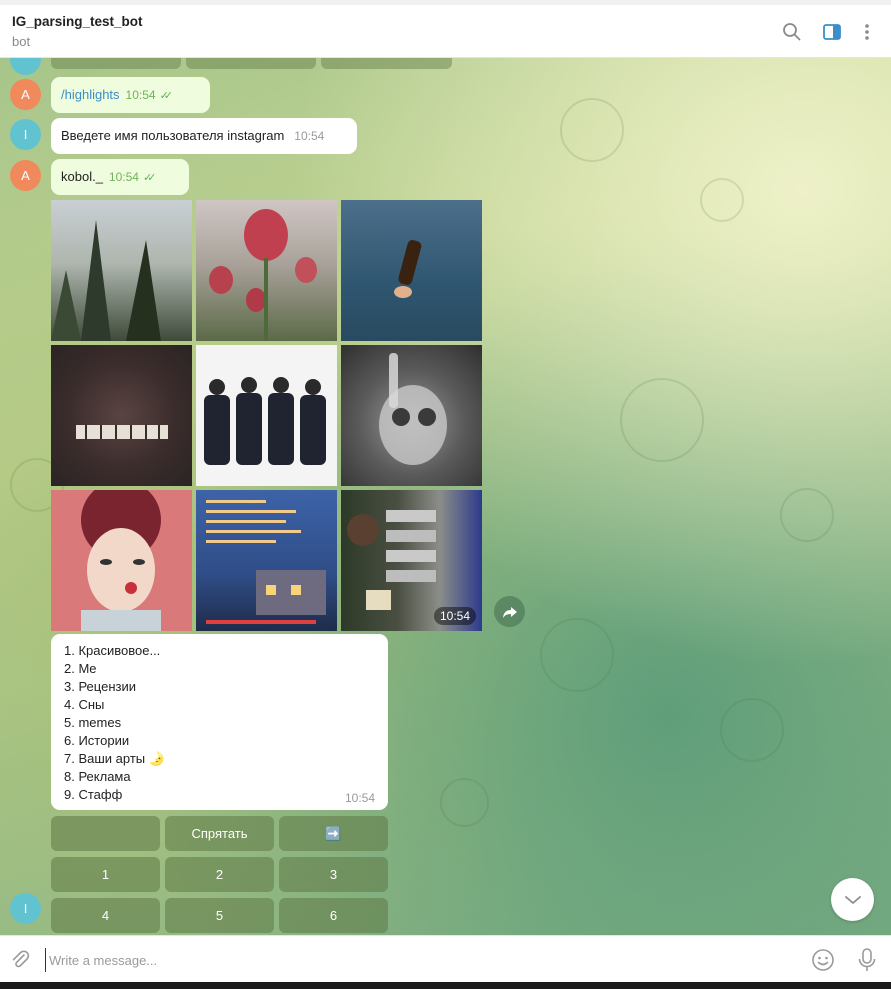  What do you see at coordinates (93, 794) in the screenshot?
I see `list-item: 9. Стафф` at bounding box center [93, 794].